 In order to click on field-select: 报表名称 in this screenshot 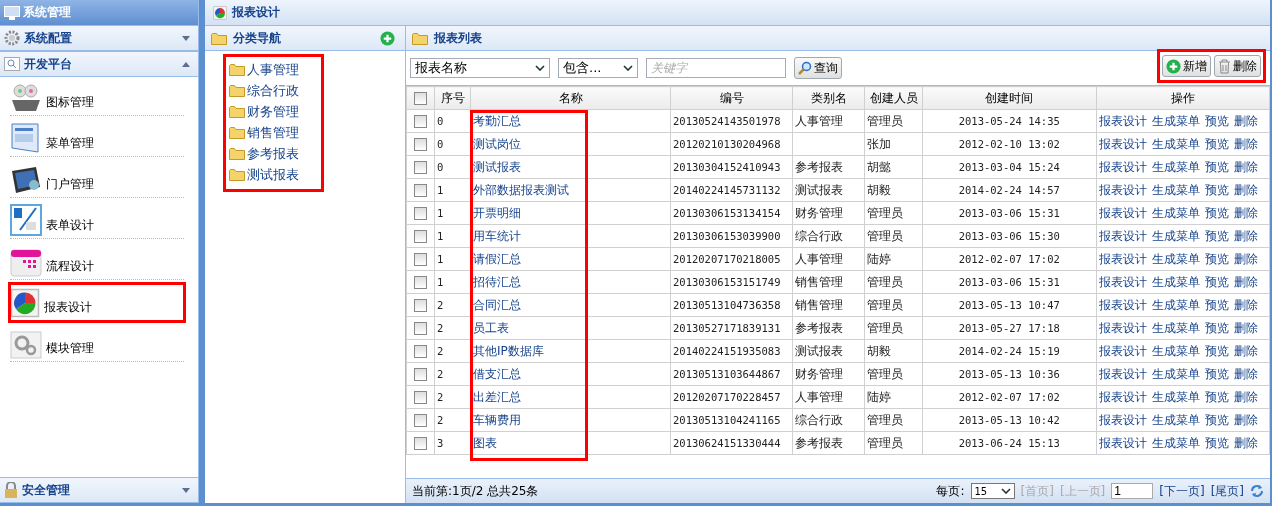, I will do `click(480, 68)`.